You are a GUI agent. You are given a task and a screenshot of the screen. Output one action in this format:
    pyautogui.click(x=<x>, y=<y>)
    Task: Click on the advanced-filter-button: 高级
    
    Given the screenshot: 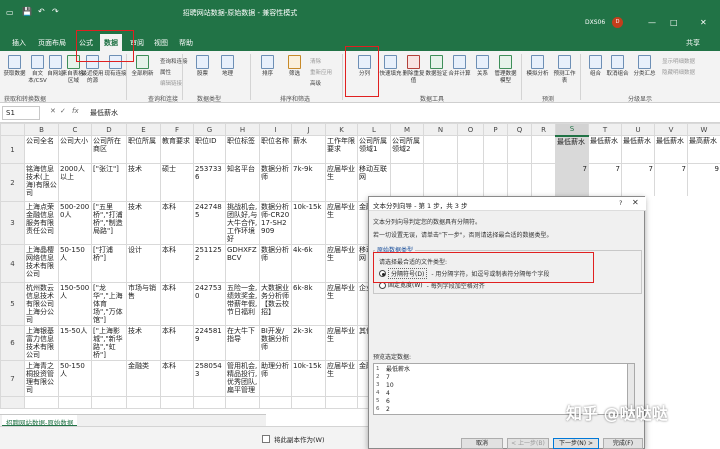 What is the action you would take?
    pyautogui.click(x=315, y=83)
    